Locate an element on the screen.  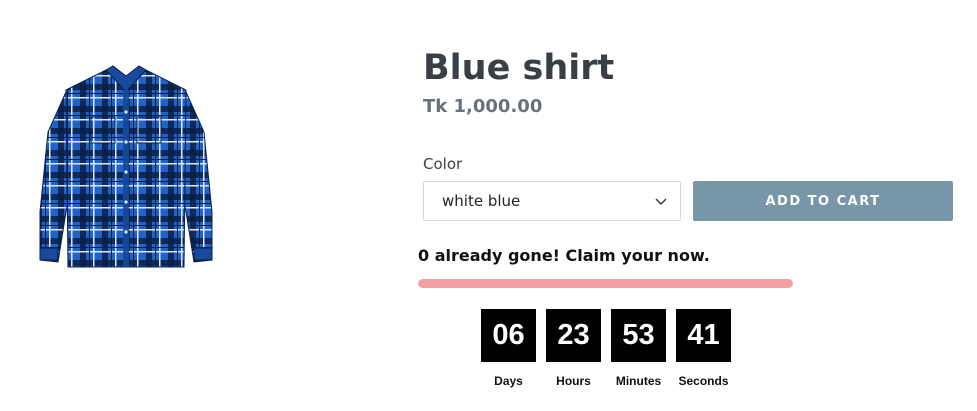
countdown-hours: 23 Hours is located at coordinates (573, 348).